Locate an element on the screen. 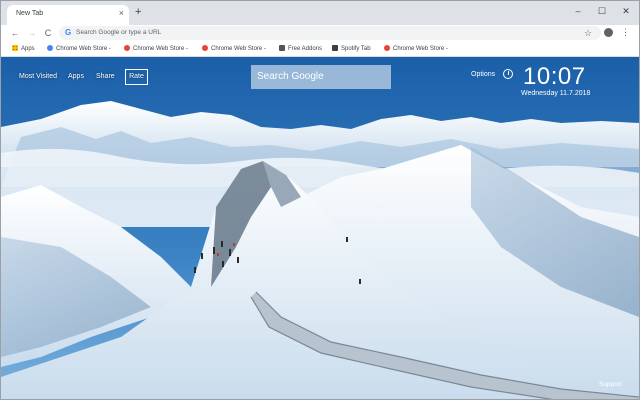 This screenshot has height=400, width=640. forward-arrow-icon: → is located at coordinates (32, 33).